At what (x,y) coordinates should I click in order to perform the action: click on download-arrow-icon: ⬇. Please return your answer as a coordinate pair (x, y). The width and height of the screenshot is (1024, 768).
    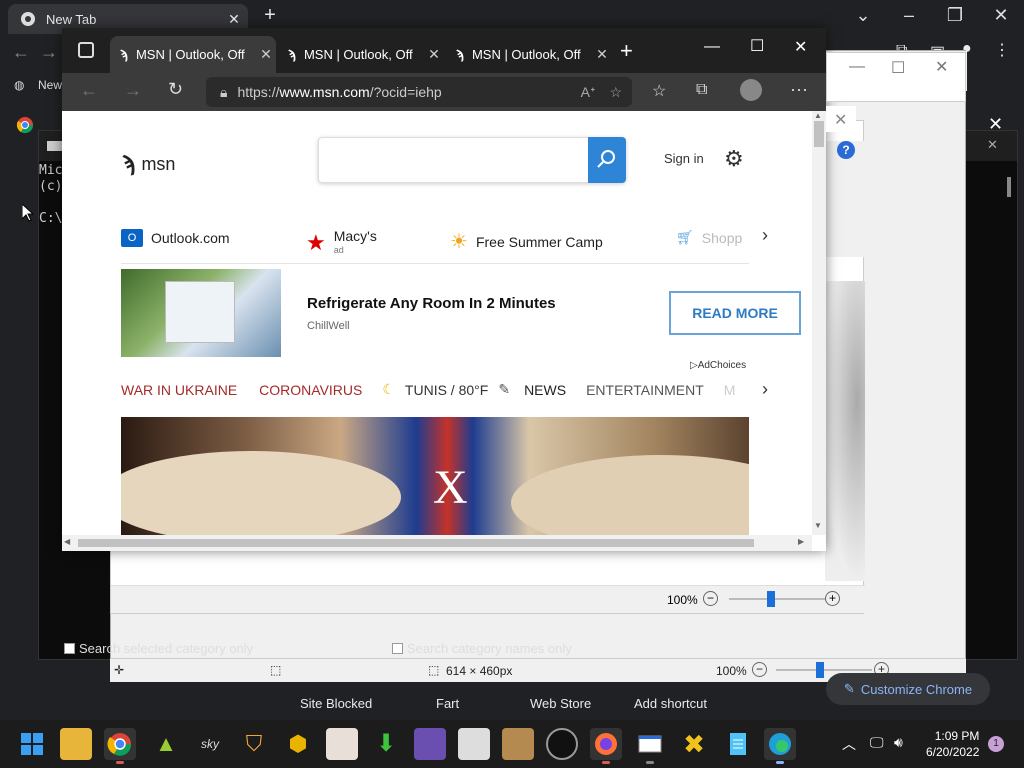
    Looking at the image, I should click on (386, 744).